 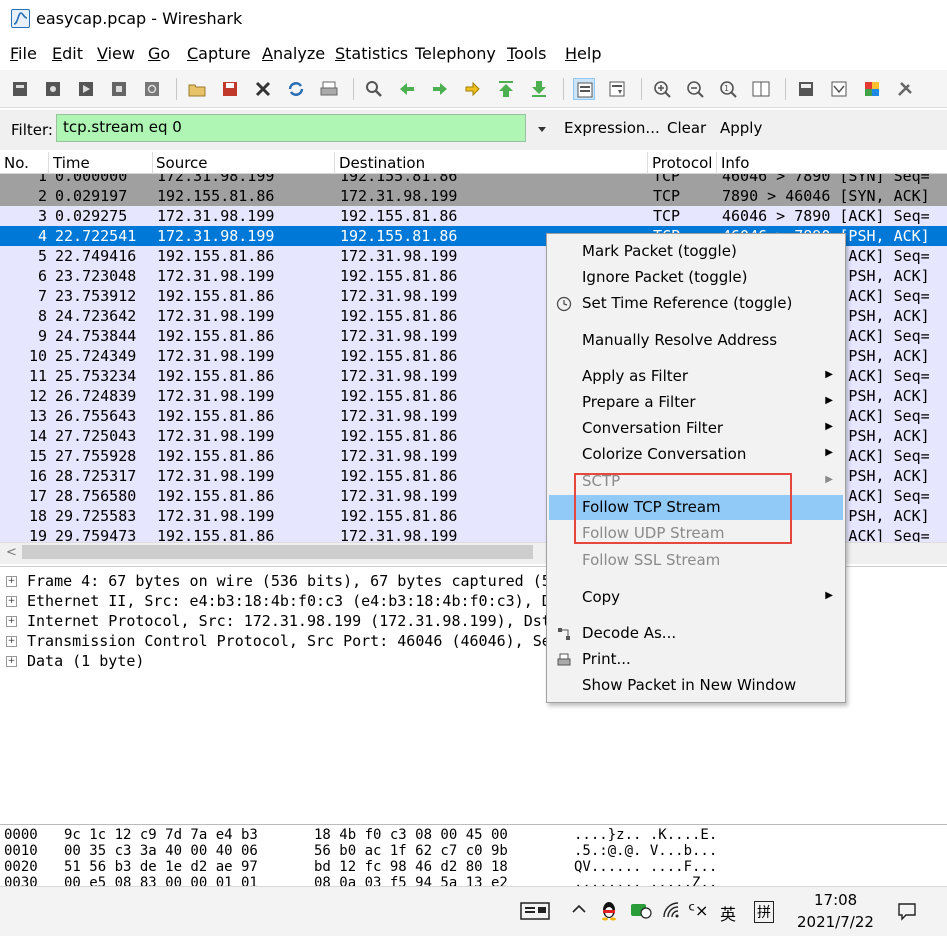 What do you see at coordinates (86, 89) in the screenshot?
I see `start-capture-icon` at bounding box center [86, 89].